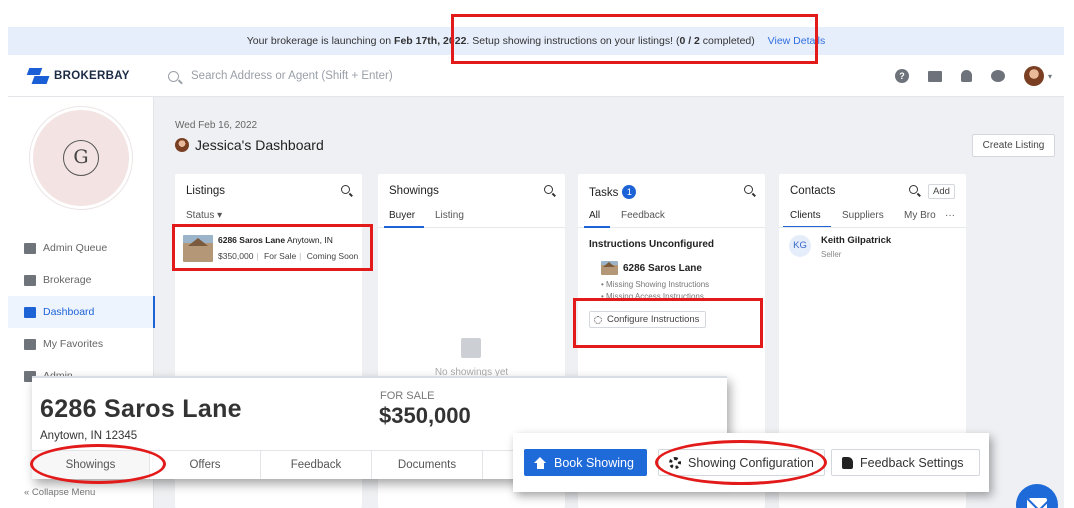 Image resolution: width=1074 pixels, height=508 pixels. I want to click on sidebar-item-brokerage: Brokerage, so click(81, 280).